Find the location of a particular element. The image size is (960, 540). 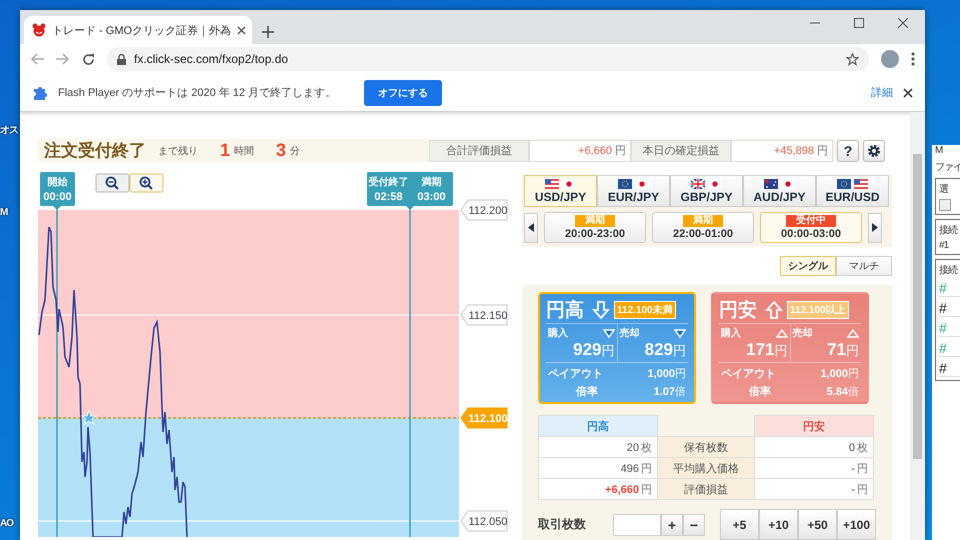

summary-label: 本日の確定損益 is located at coordinates (681, 151).